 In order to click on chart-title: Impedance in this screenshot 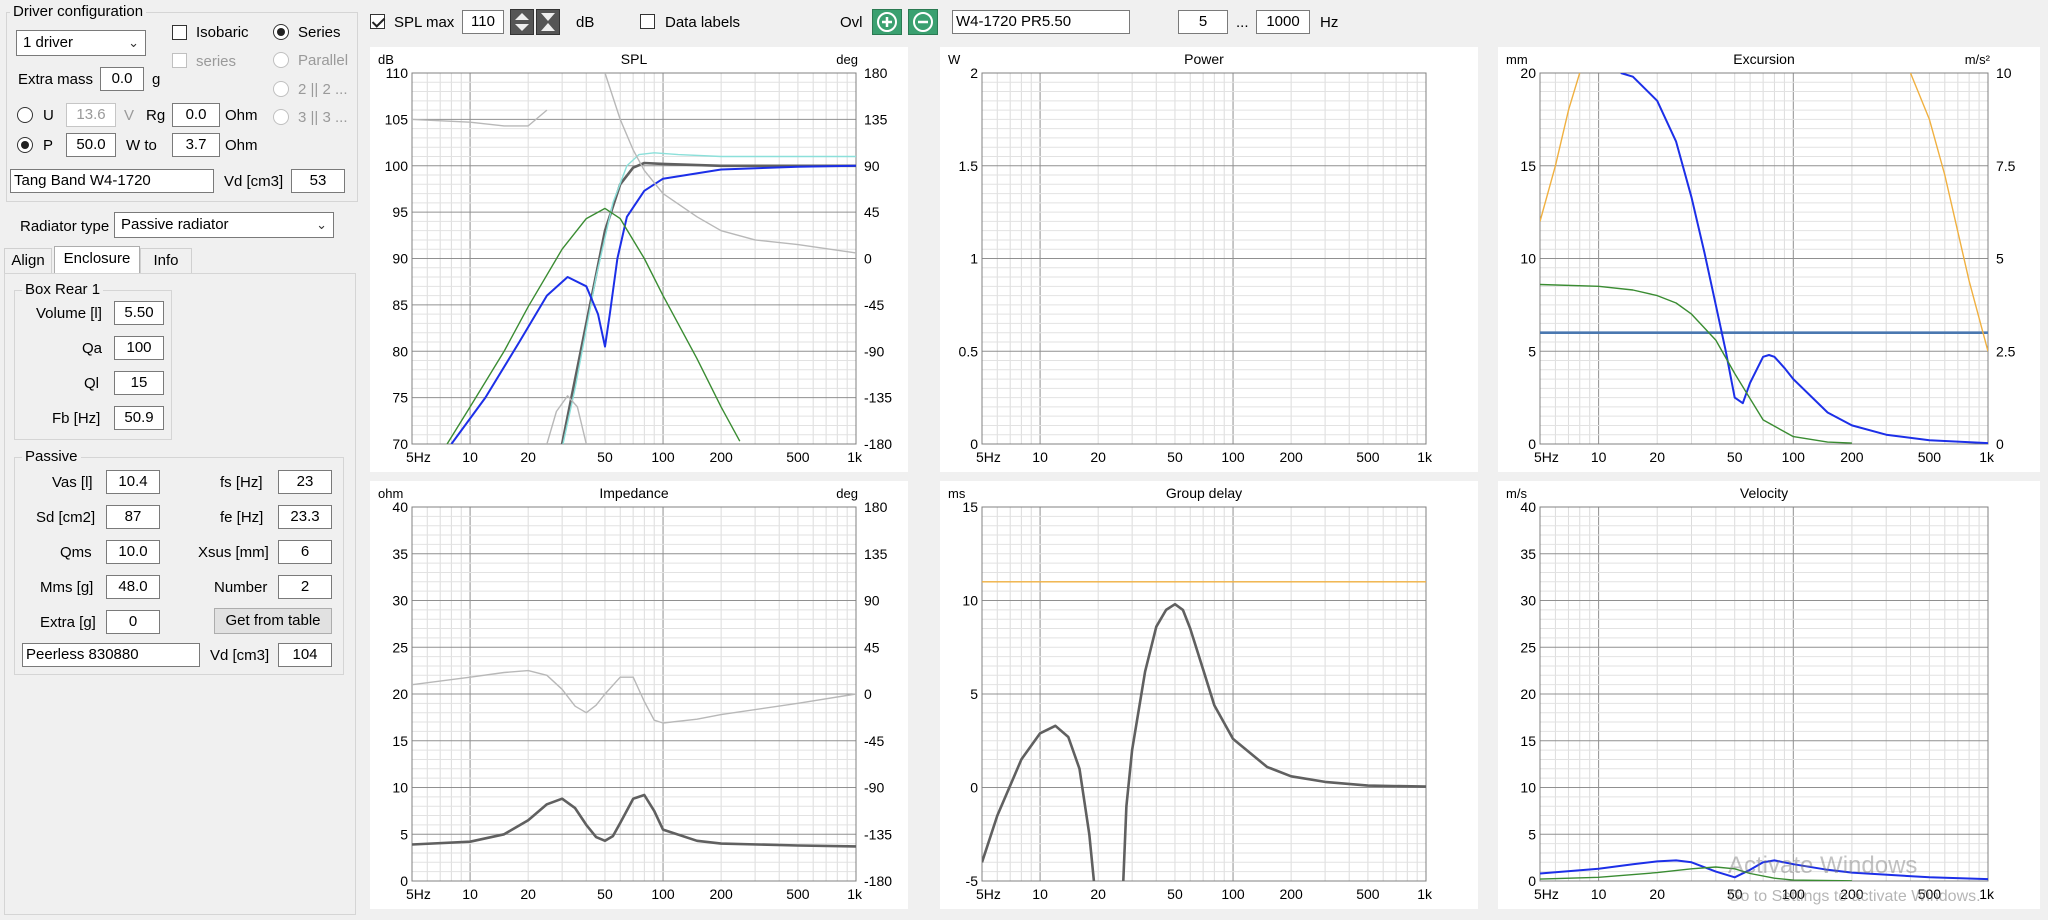, I will do `click(633, 493)`.